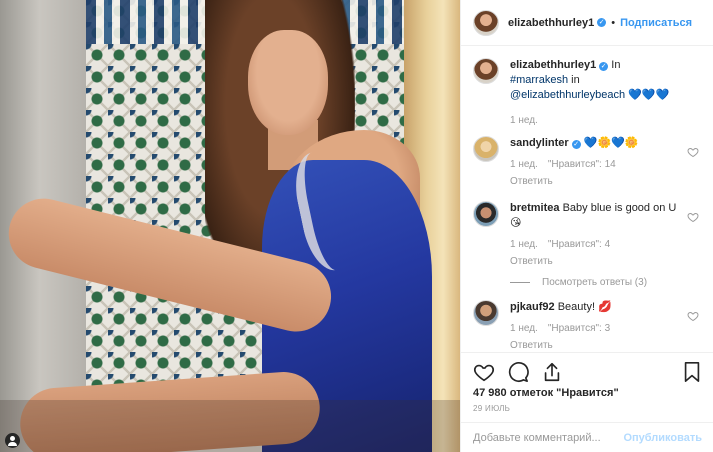 The image size is (713, 452). What do you see at coordinates (595, 282) in the screenshot?
I see `view-replies-label: Посмотреть ответы (3)` at bounding box center [595, 282].